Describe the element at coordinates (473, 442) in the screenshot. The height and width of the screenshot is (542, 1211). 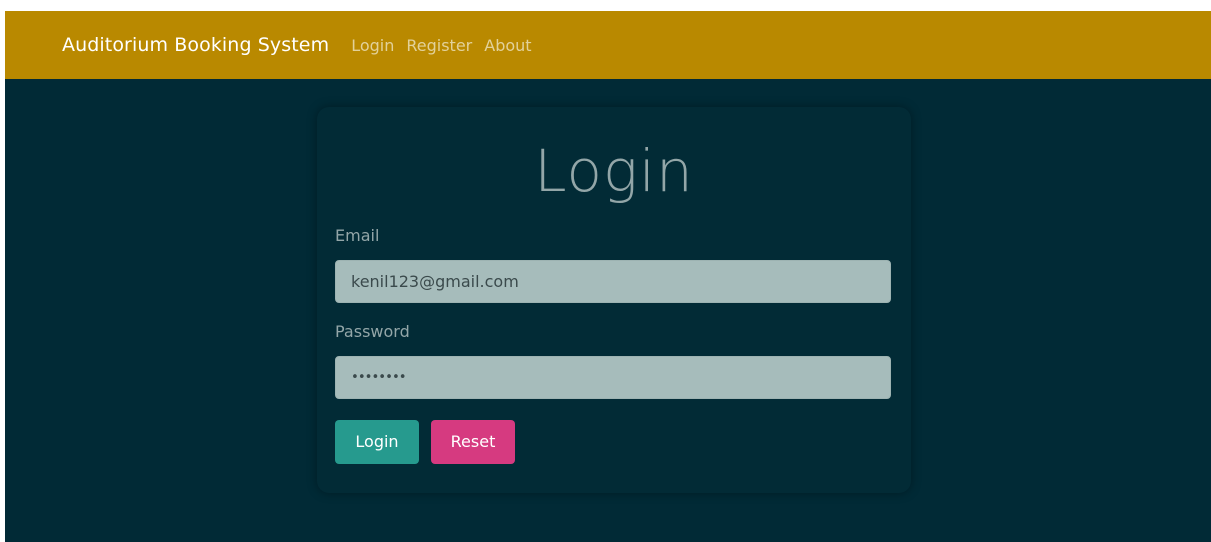
I see `reset-button: Reset` at that location.